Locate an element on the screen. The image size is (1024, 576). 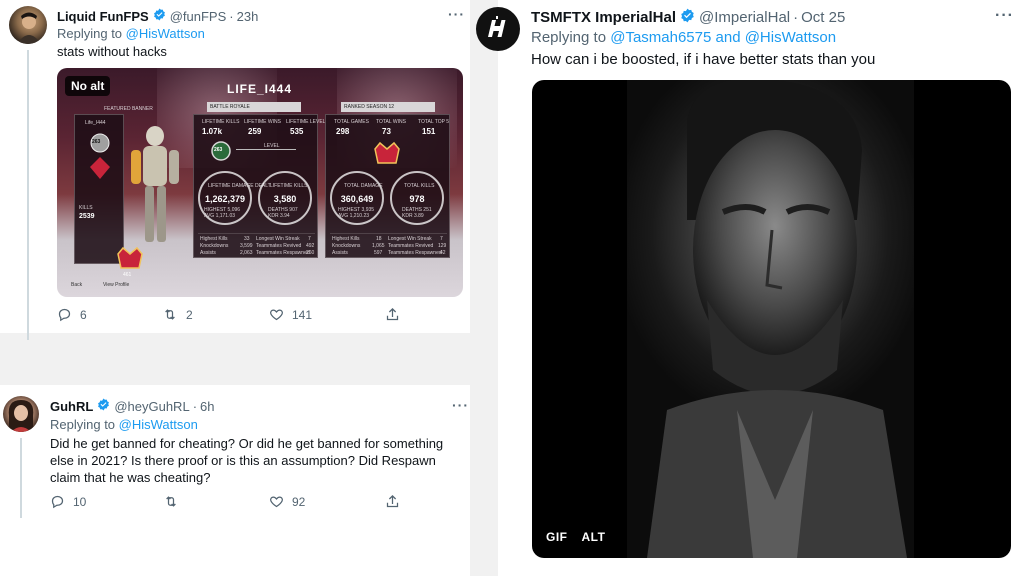
tile-label: TOTAL GAMES is located at coordinates (351, 122).